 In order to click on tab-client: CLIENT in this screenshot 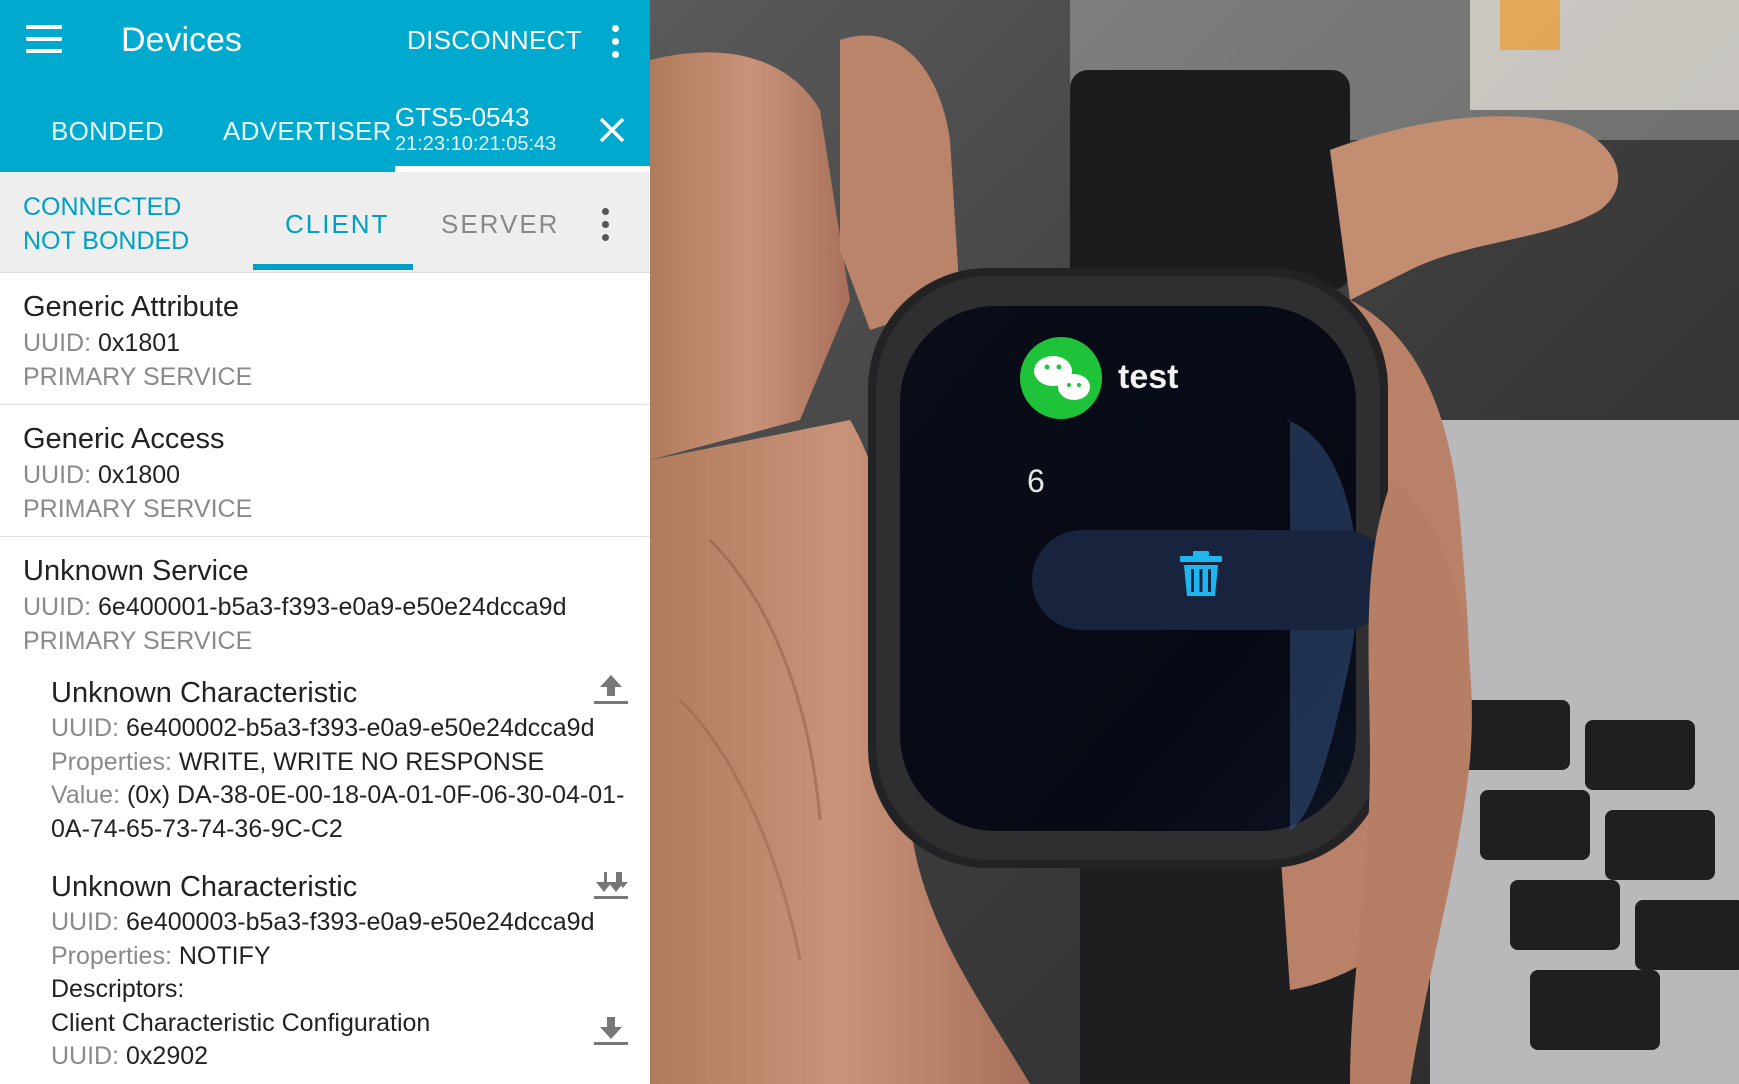, I will do `click(337, 224)`.